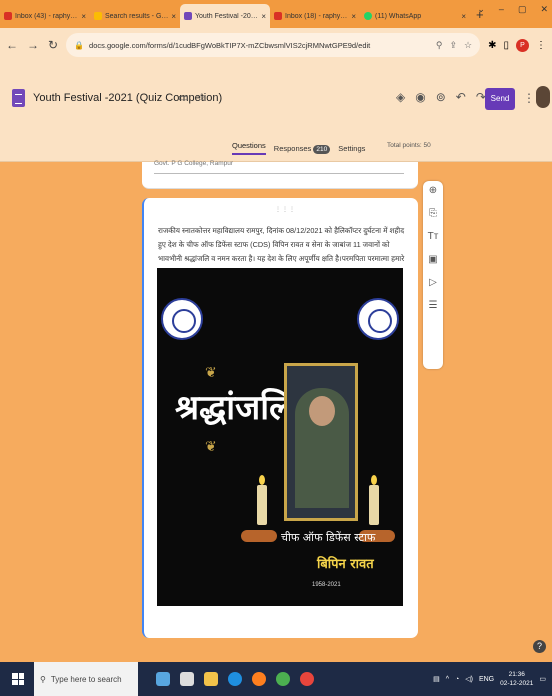 Image resolution: width=552 pixels, height=696 pixels. I want to click on close-window-icon: ✕, so click(544, 9).